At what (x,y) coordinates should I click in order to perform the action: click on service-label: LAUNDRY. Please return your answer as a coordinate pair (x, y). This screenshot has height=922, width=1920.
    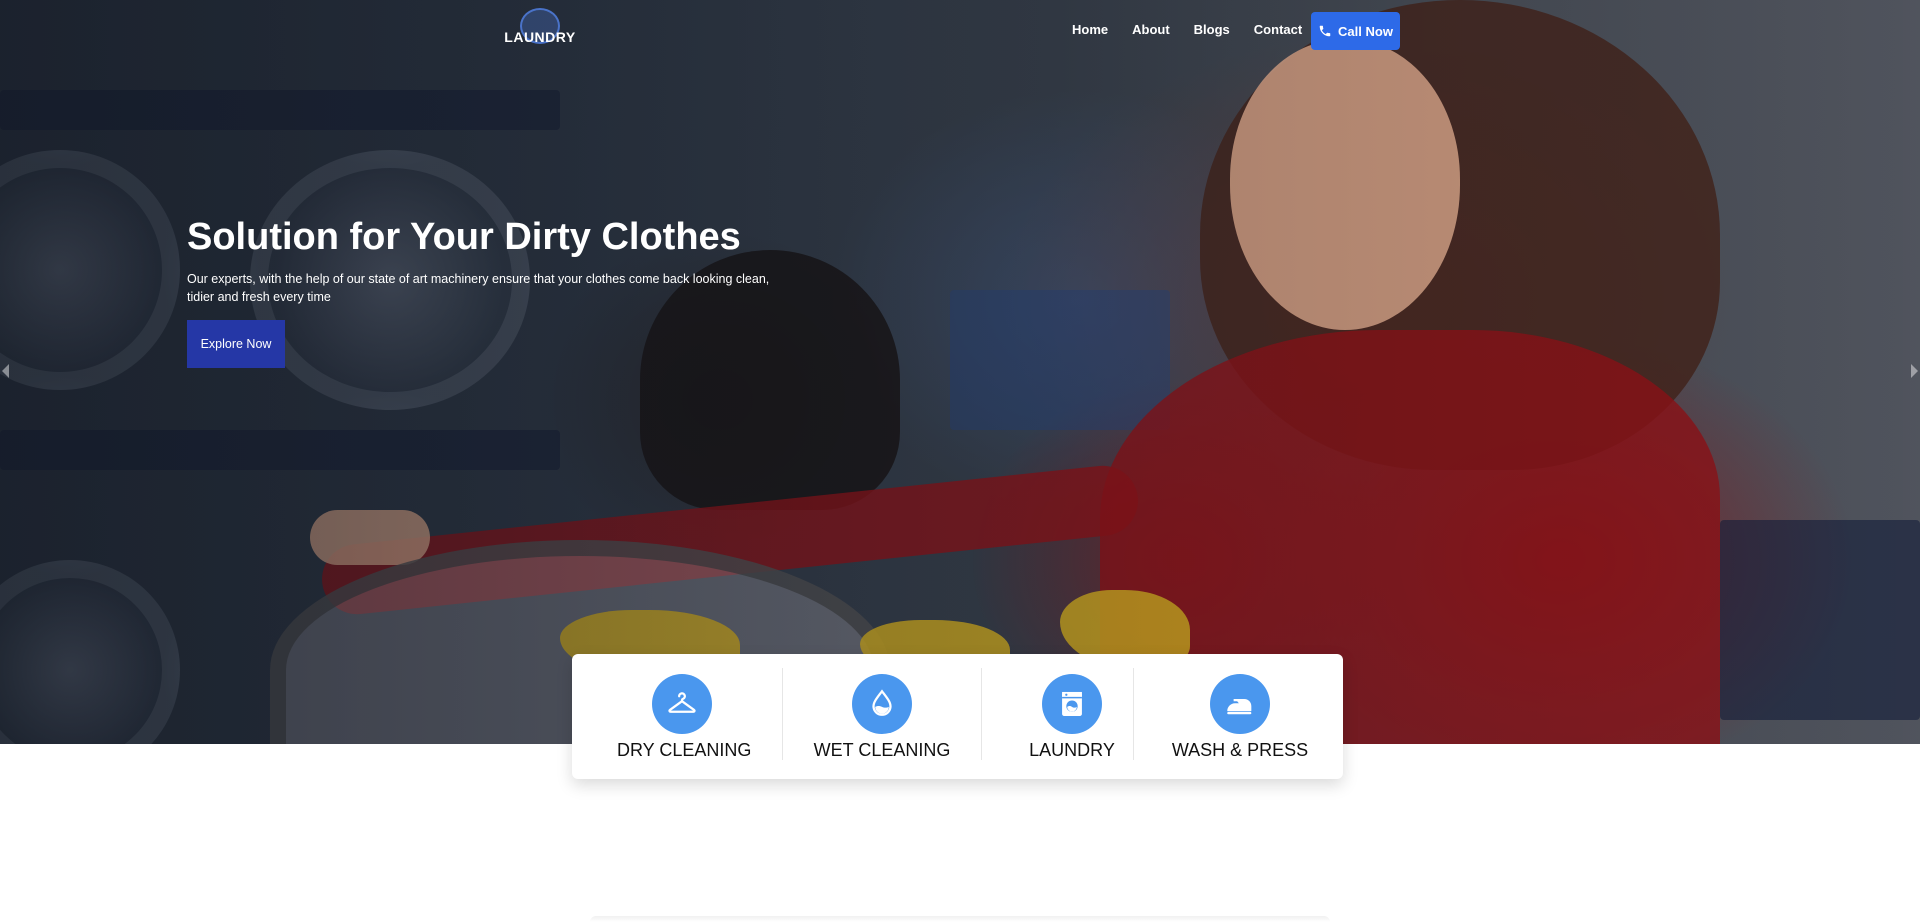
    Looking at the image, I should click on (1072, 750).